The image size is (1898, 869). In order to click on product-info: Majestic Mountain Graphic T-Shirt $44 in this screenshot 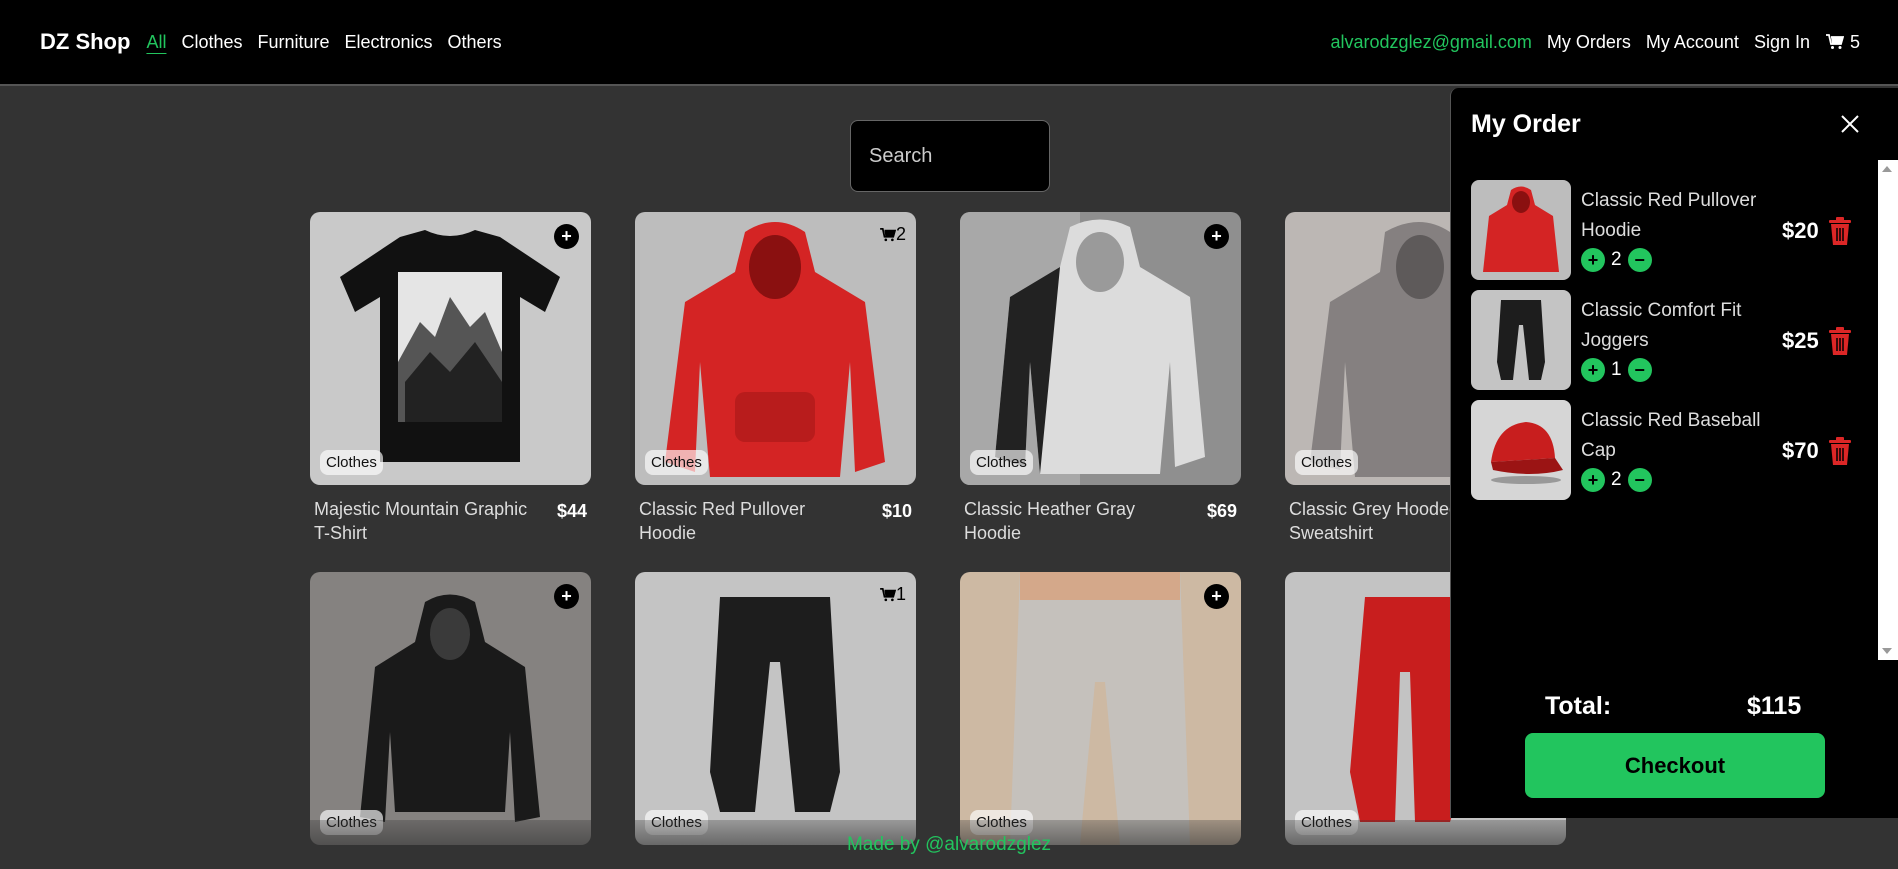, I will do `click(450, 515)`.